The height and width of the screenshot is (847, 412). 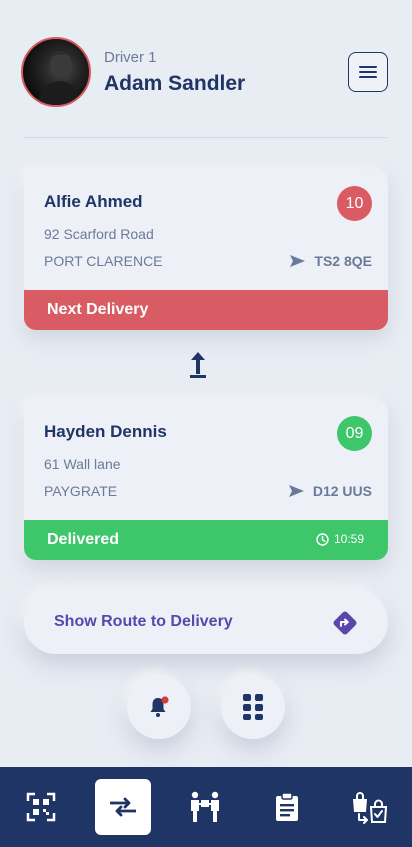 I want to click on delivered-time-text: 10:59, so click(x=348, y=539).